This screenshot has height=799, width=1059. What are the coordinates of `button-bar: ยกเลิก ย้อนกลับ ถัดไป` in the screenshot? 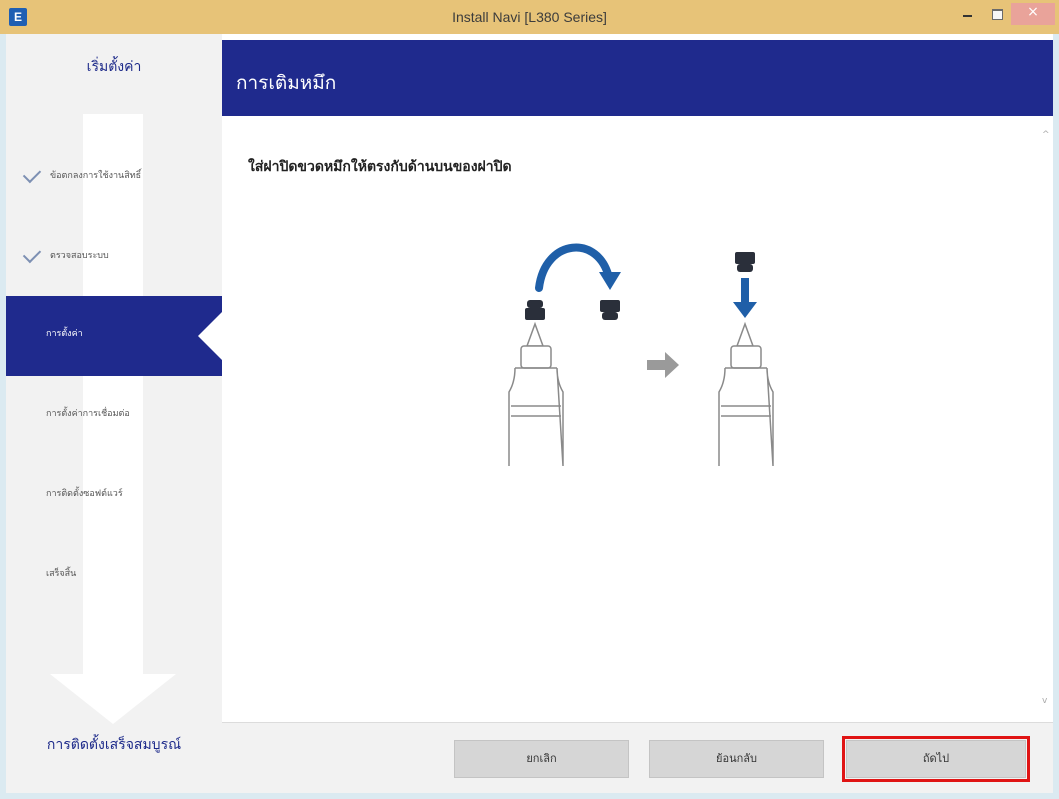 It's located at (637, 757).